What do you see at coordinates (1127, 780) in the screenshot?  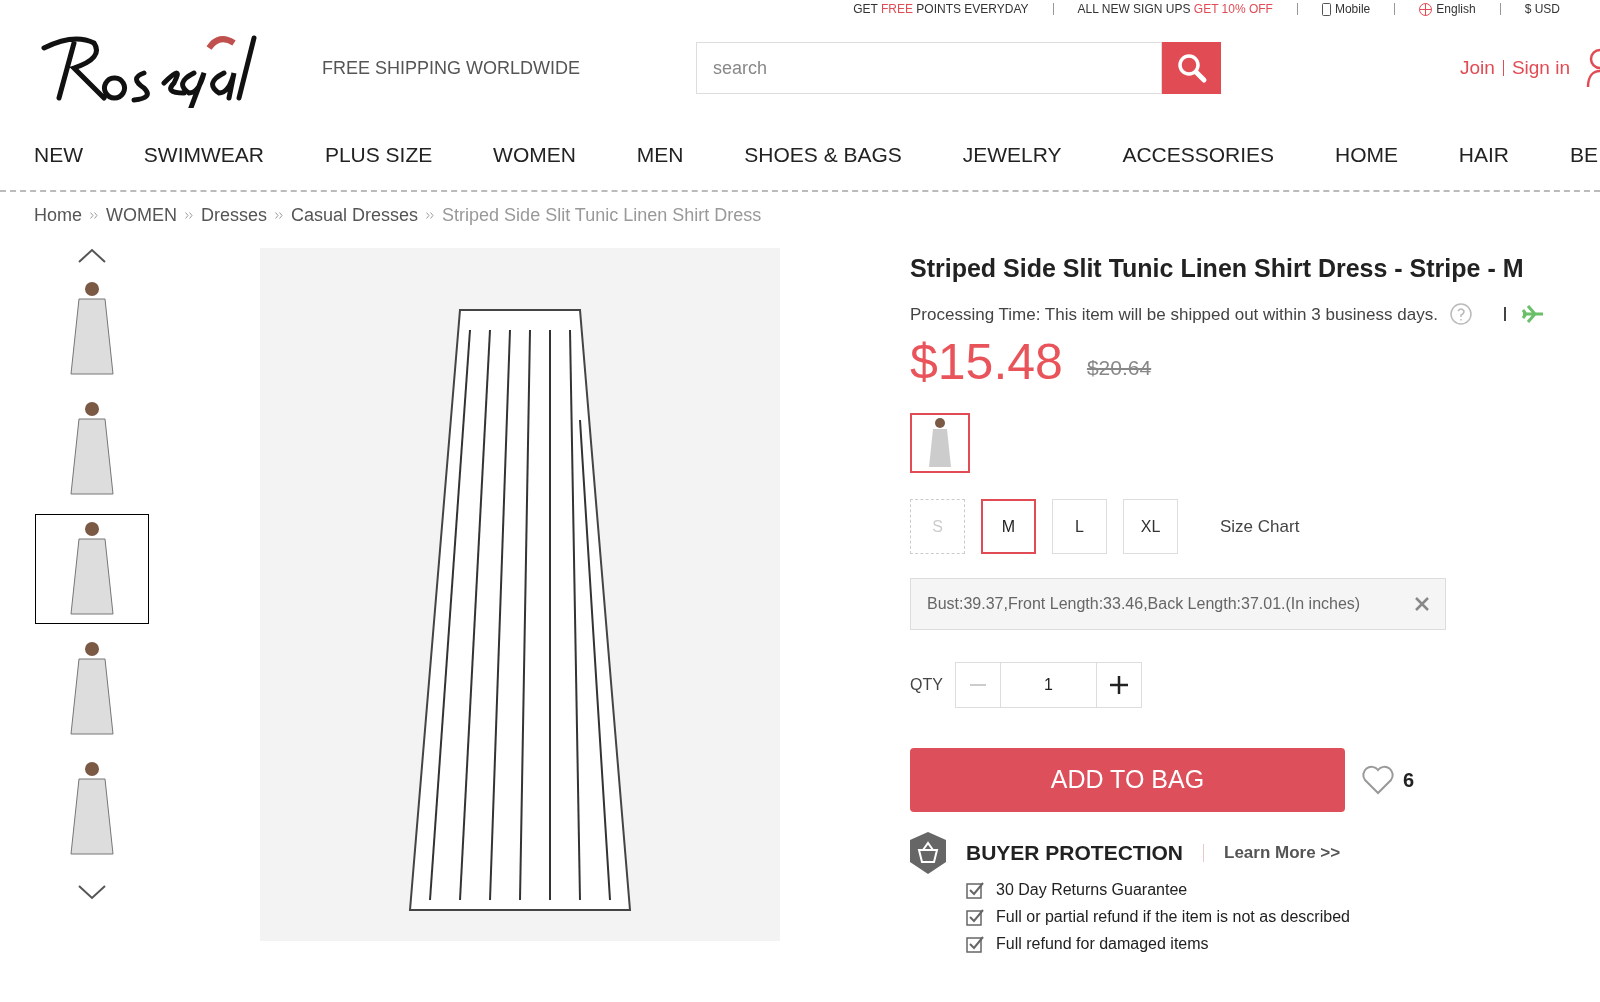 I see `add-to-bag-button: ADD TO BAG` at bounding box center [1127, 780].